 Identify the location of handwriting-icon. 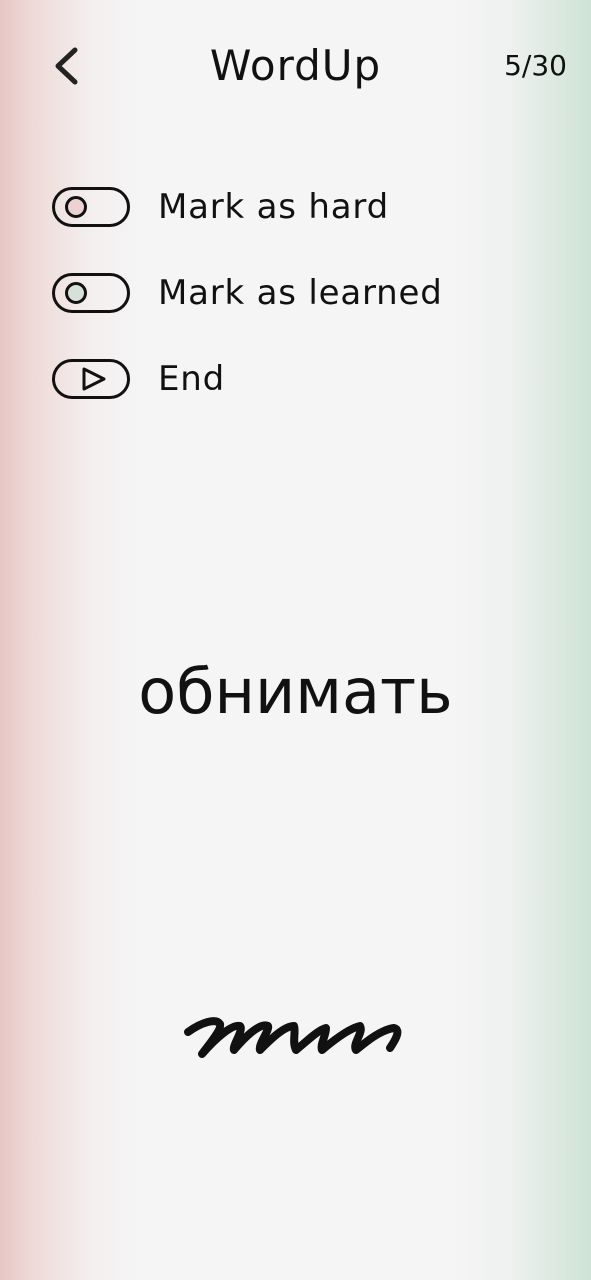
(293, 1037).